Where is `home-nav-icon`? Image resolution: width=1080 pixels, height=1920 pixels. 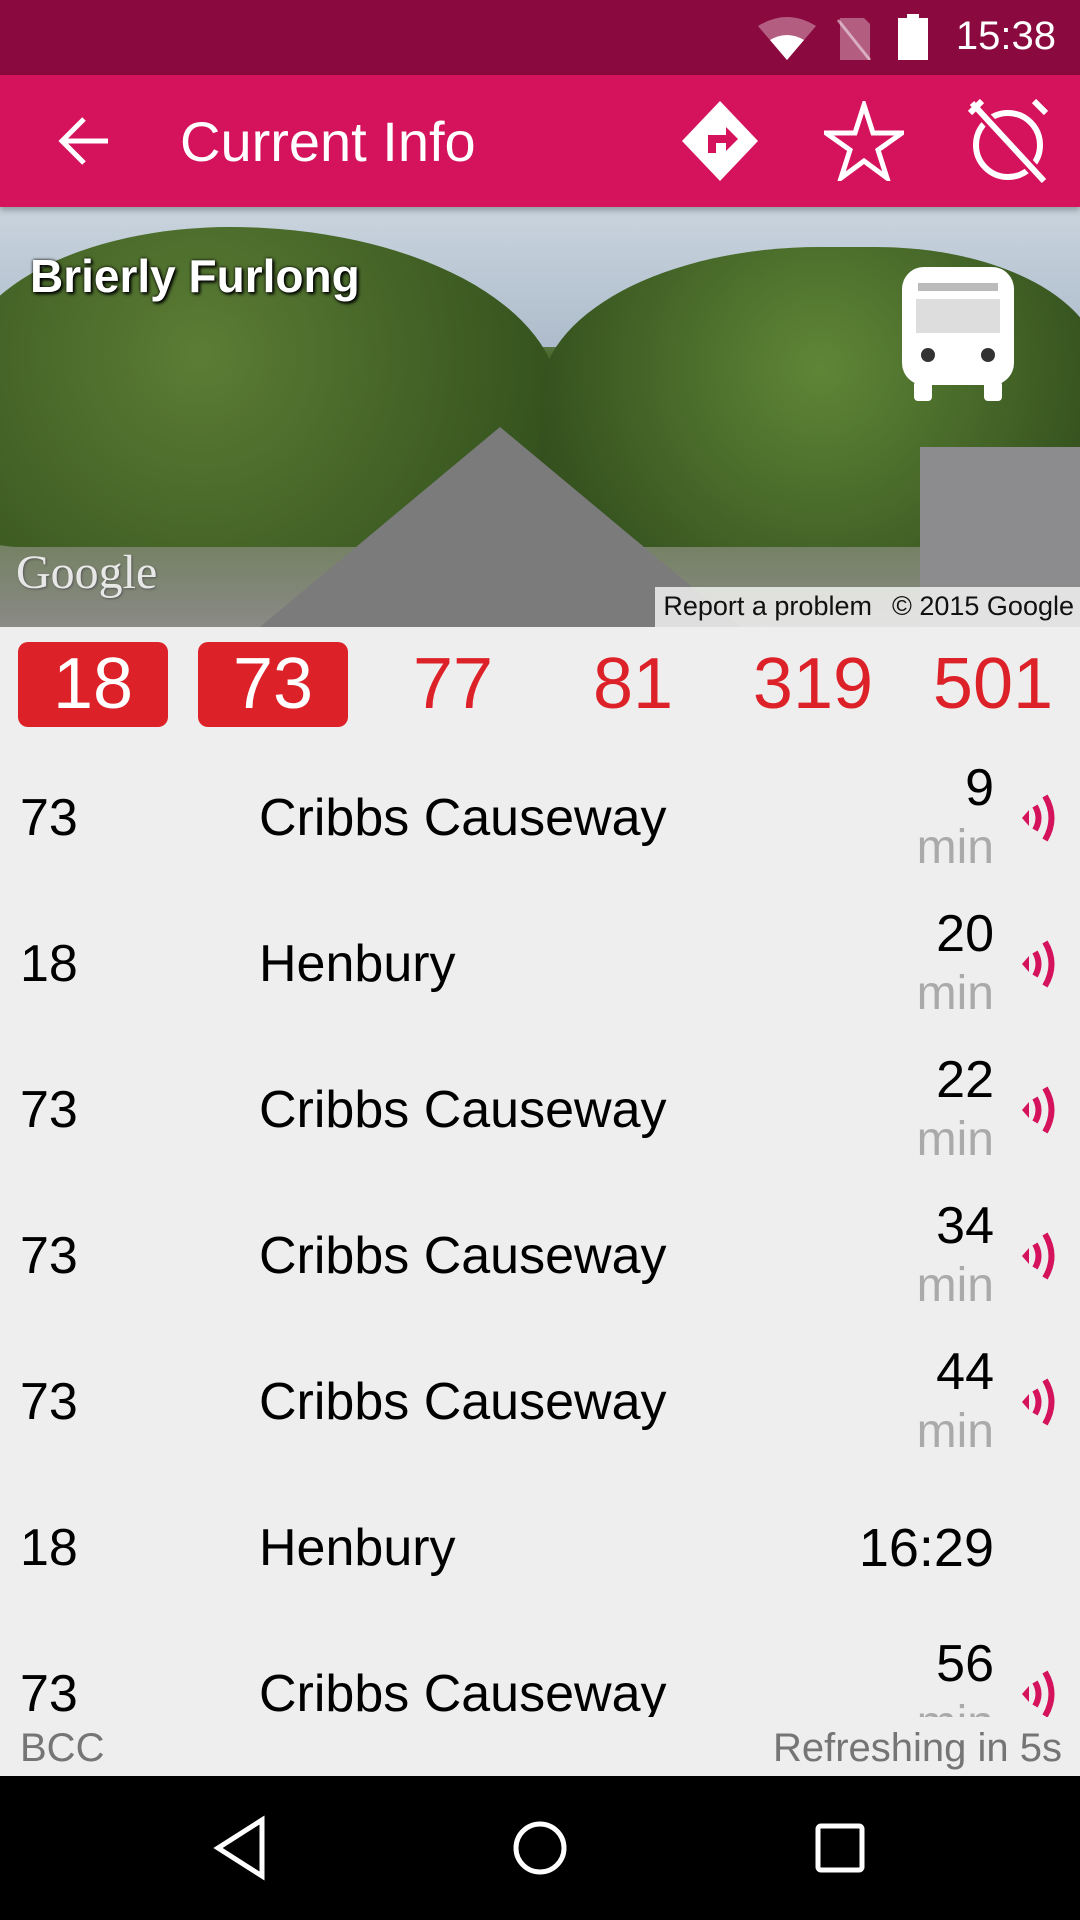 home-nav-icon is located at coordinates (540, 1848).